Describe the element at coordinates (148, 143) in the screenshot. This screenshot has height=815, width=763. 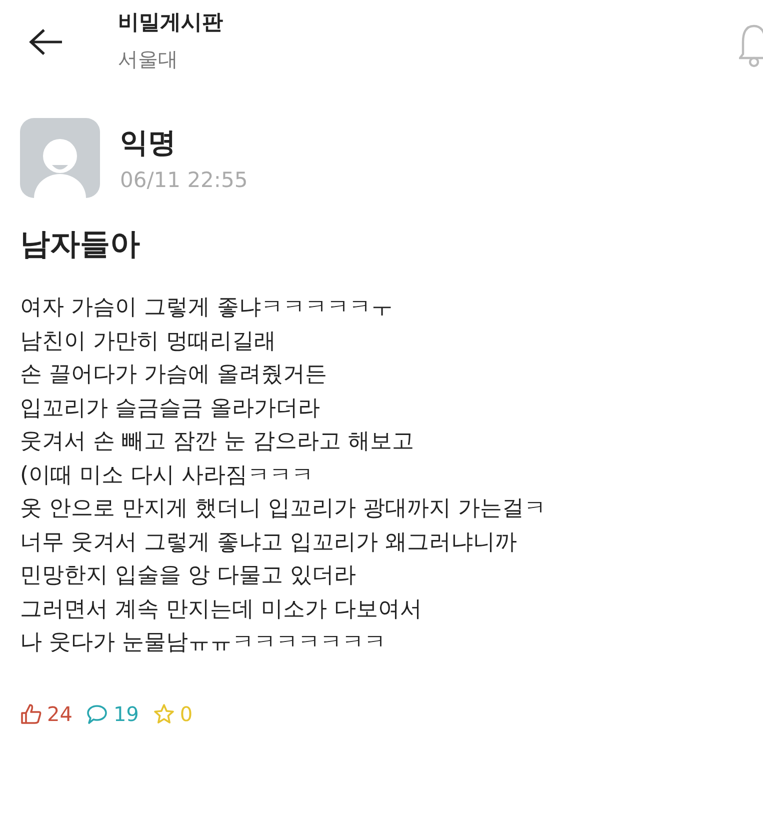
I see `author-name: 익명` at that location.